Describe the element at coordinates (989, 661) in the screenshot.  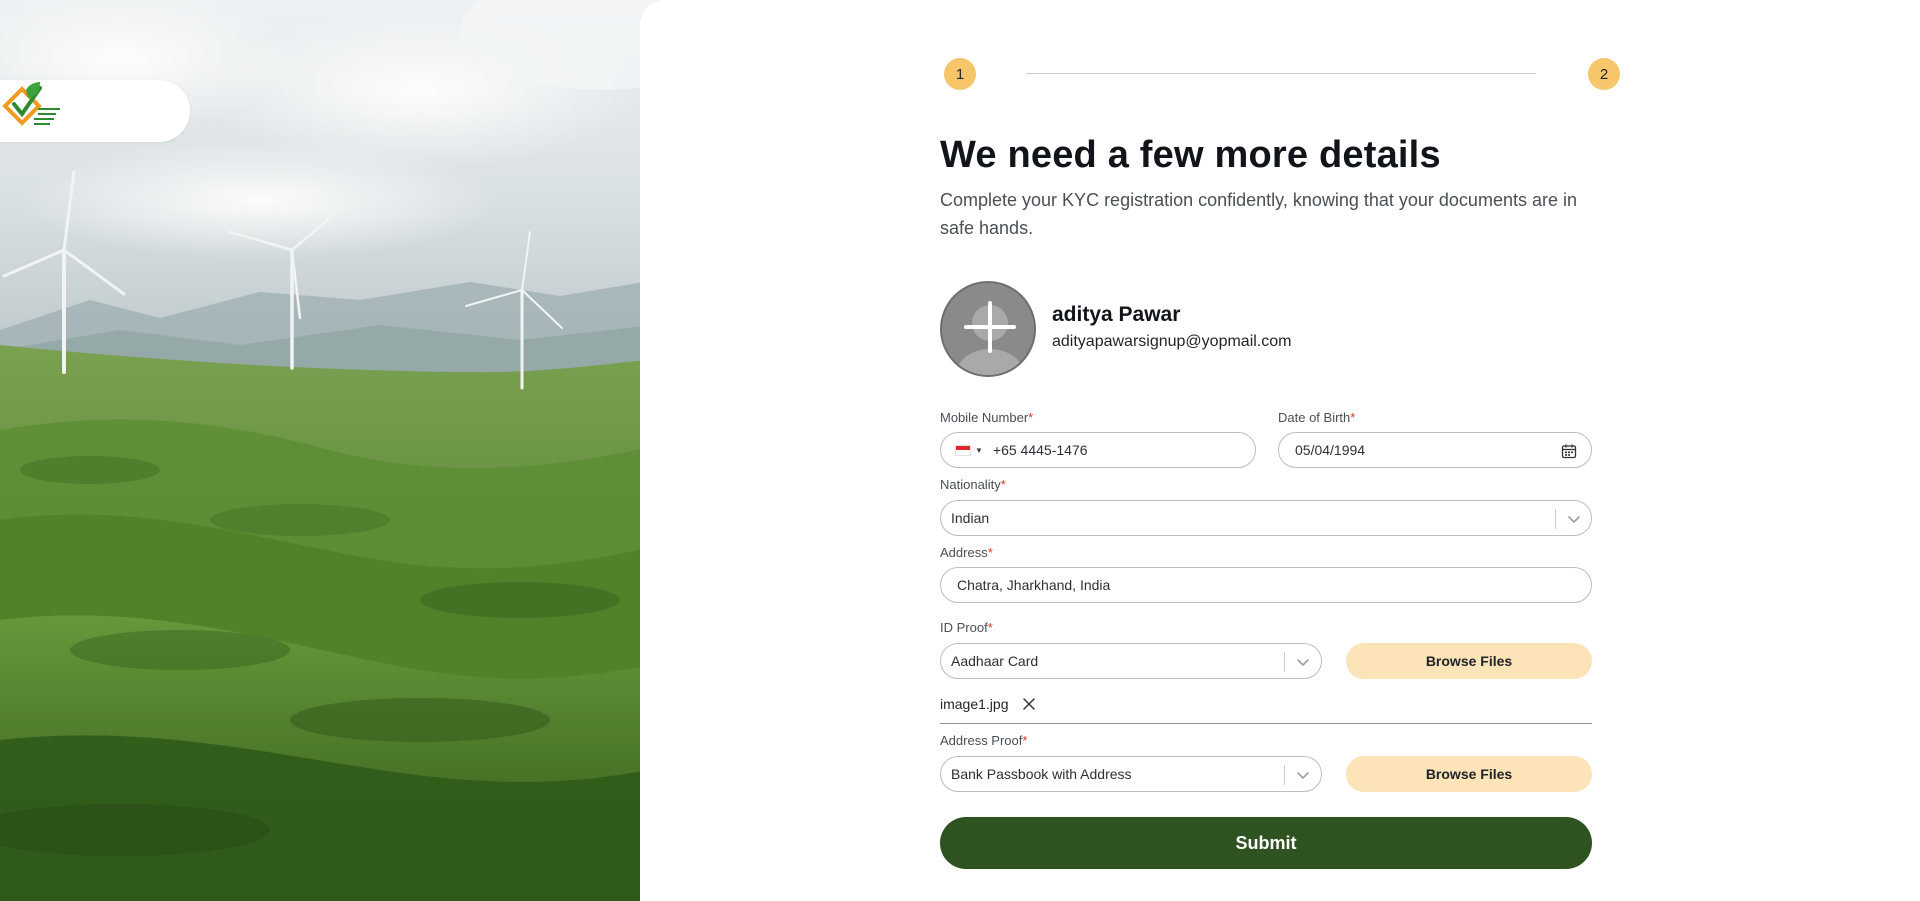
I see `id-proof-value: Aadhaar Card` at that location.